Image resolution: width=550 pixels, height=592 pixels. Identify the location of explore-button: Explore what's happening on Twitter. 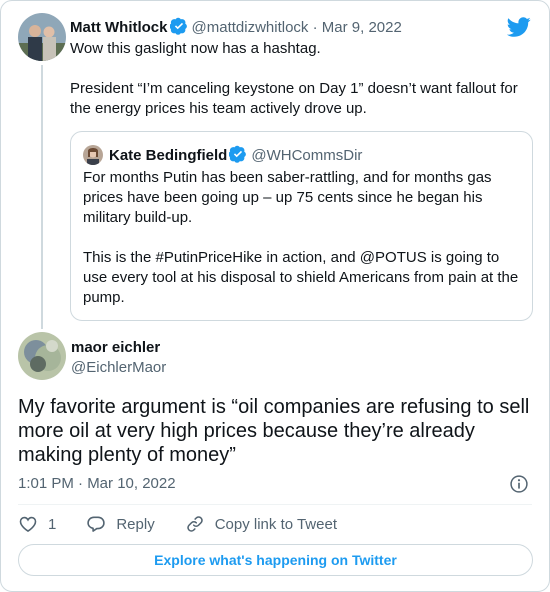
(275, 560).